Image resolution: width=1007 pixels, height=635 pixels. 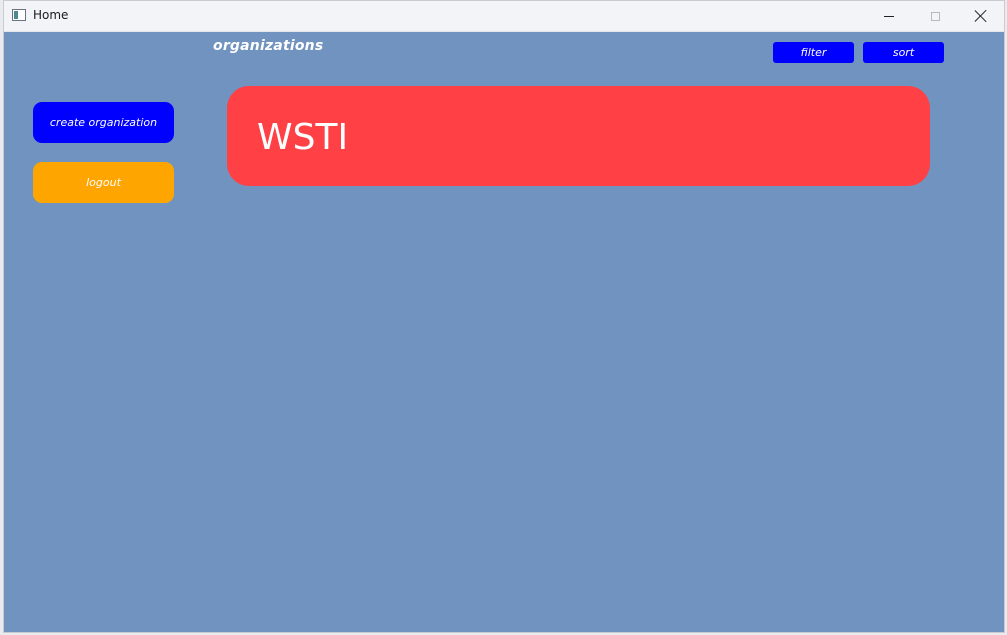 I want to click on maximize-icon, so click(x=935, y=16).